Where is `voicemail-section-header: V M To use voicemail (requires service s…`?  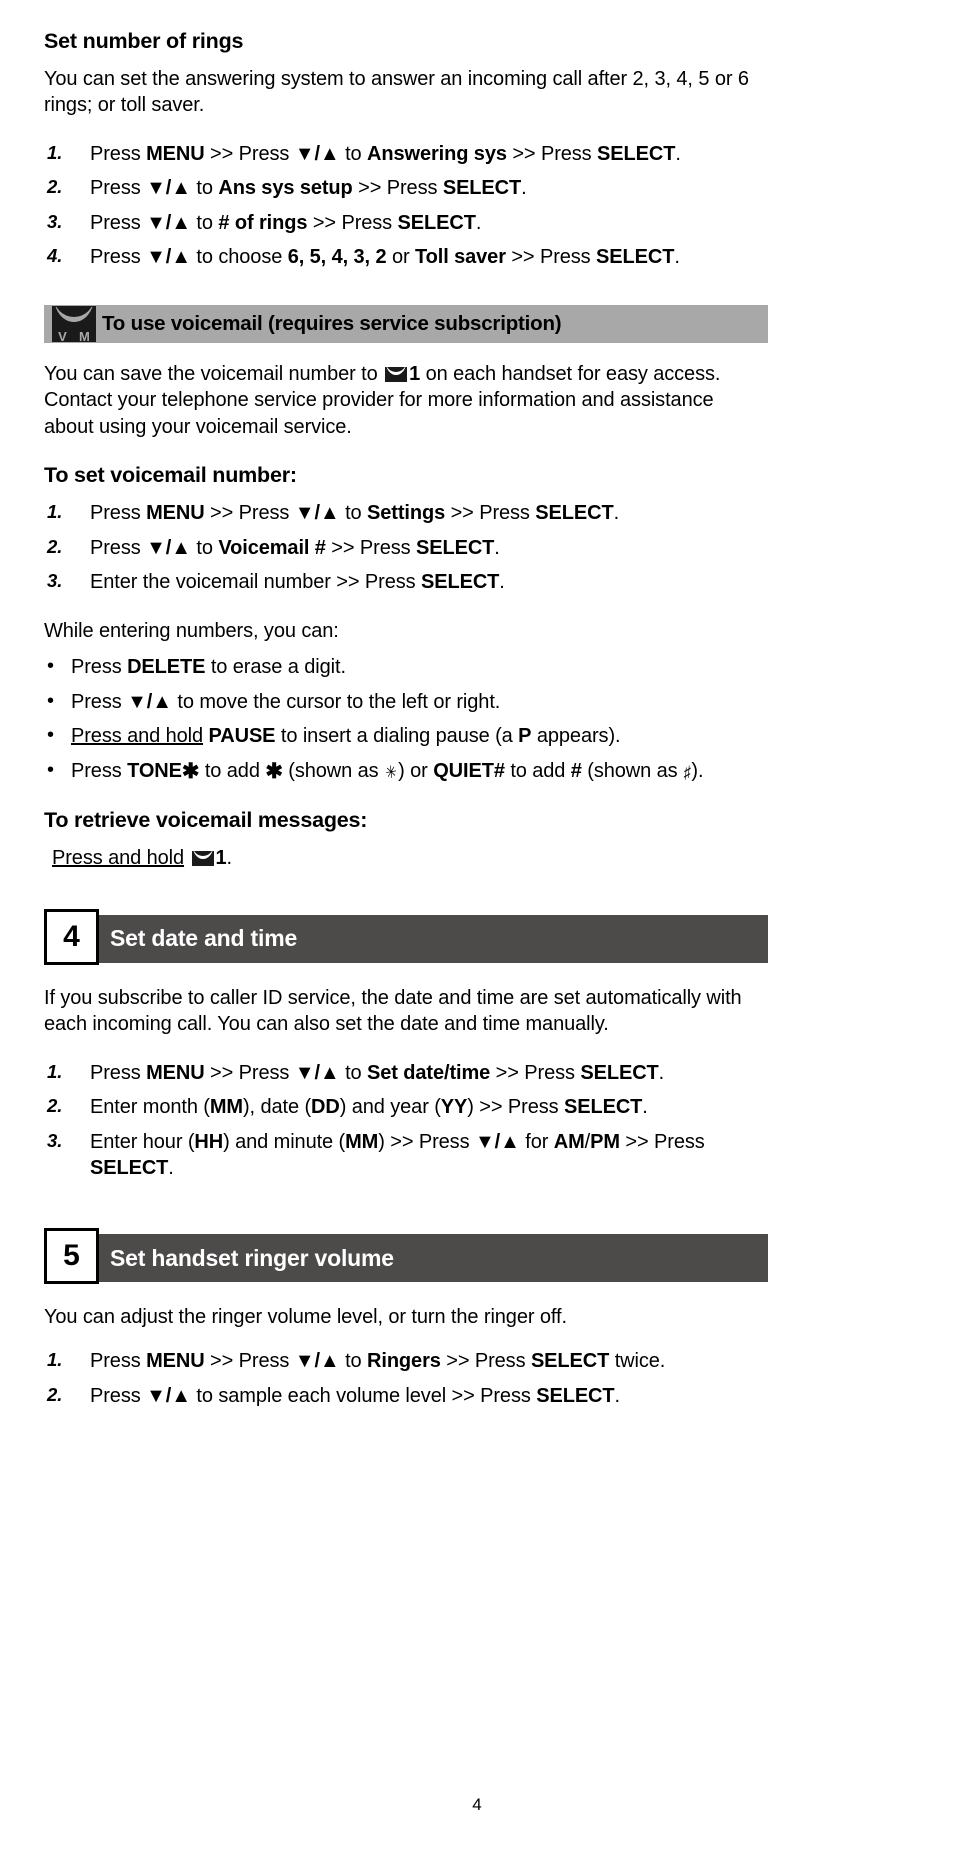 voicemail-section-header: V M To use voicemail (requires service s… is located at coordinates (406, 324).